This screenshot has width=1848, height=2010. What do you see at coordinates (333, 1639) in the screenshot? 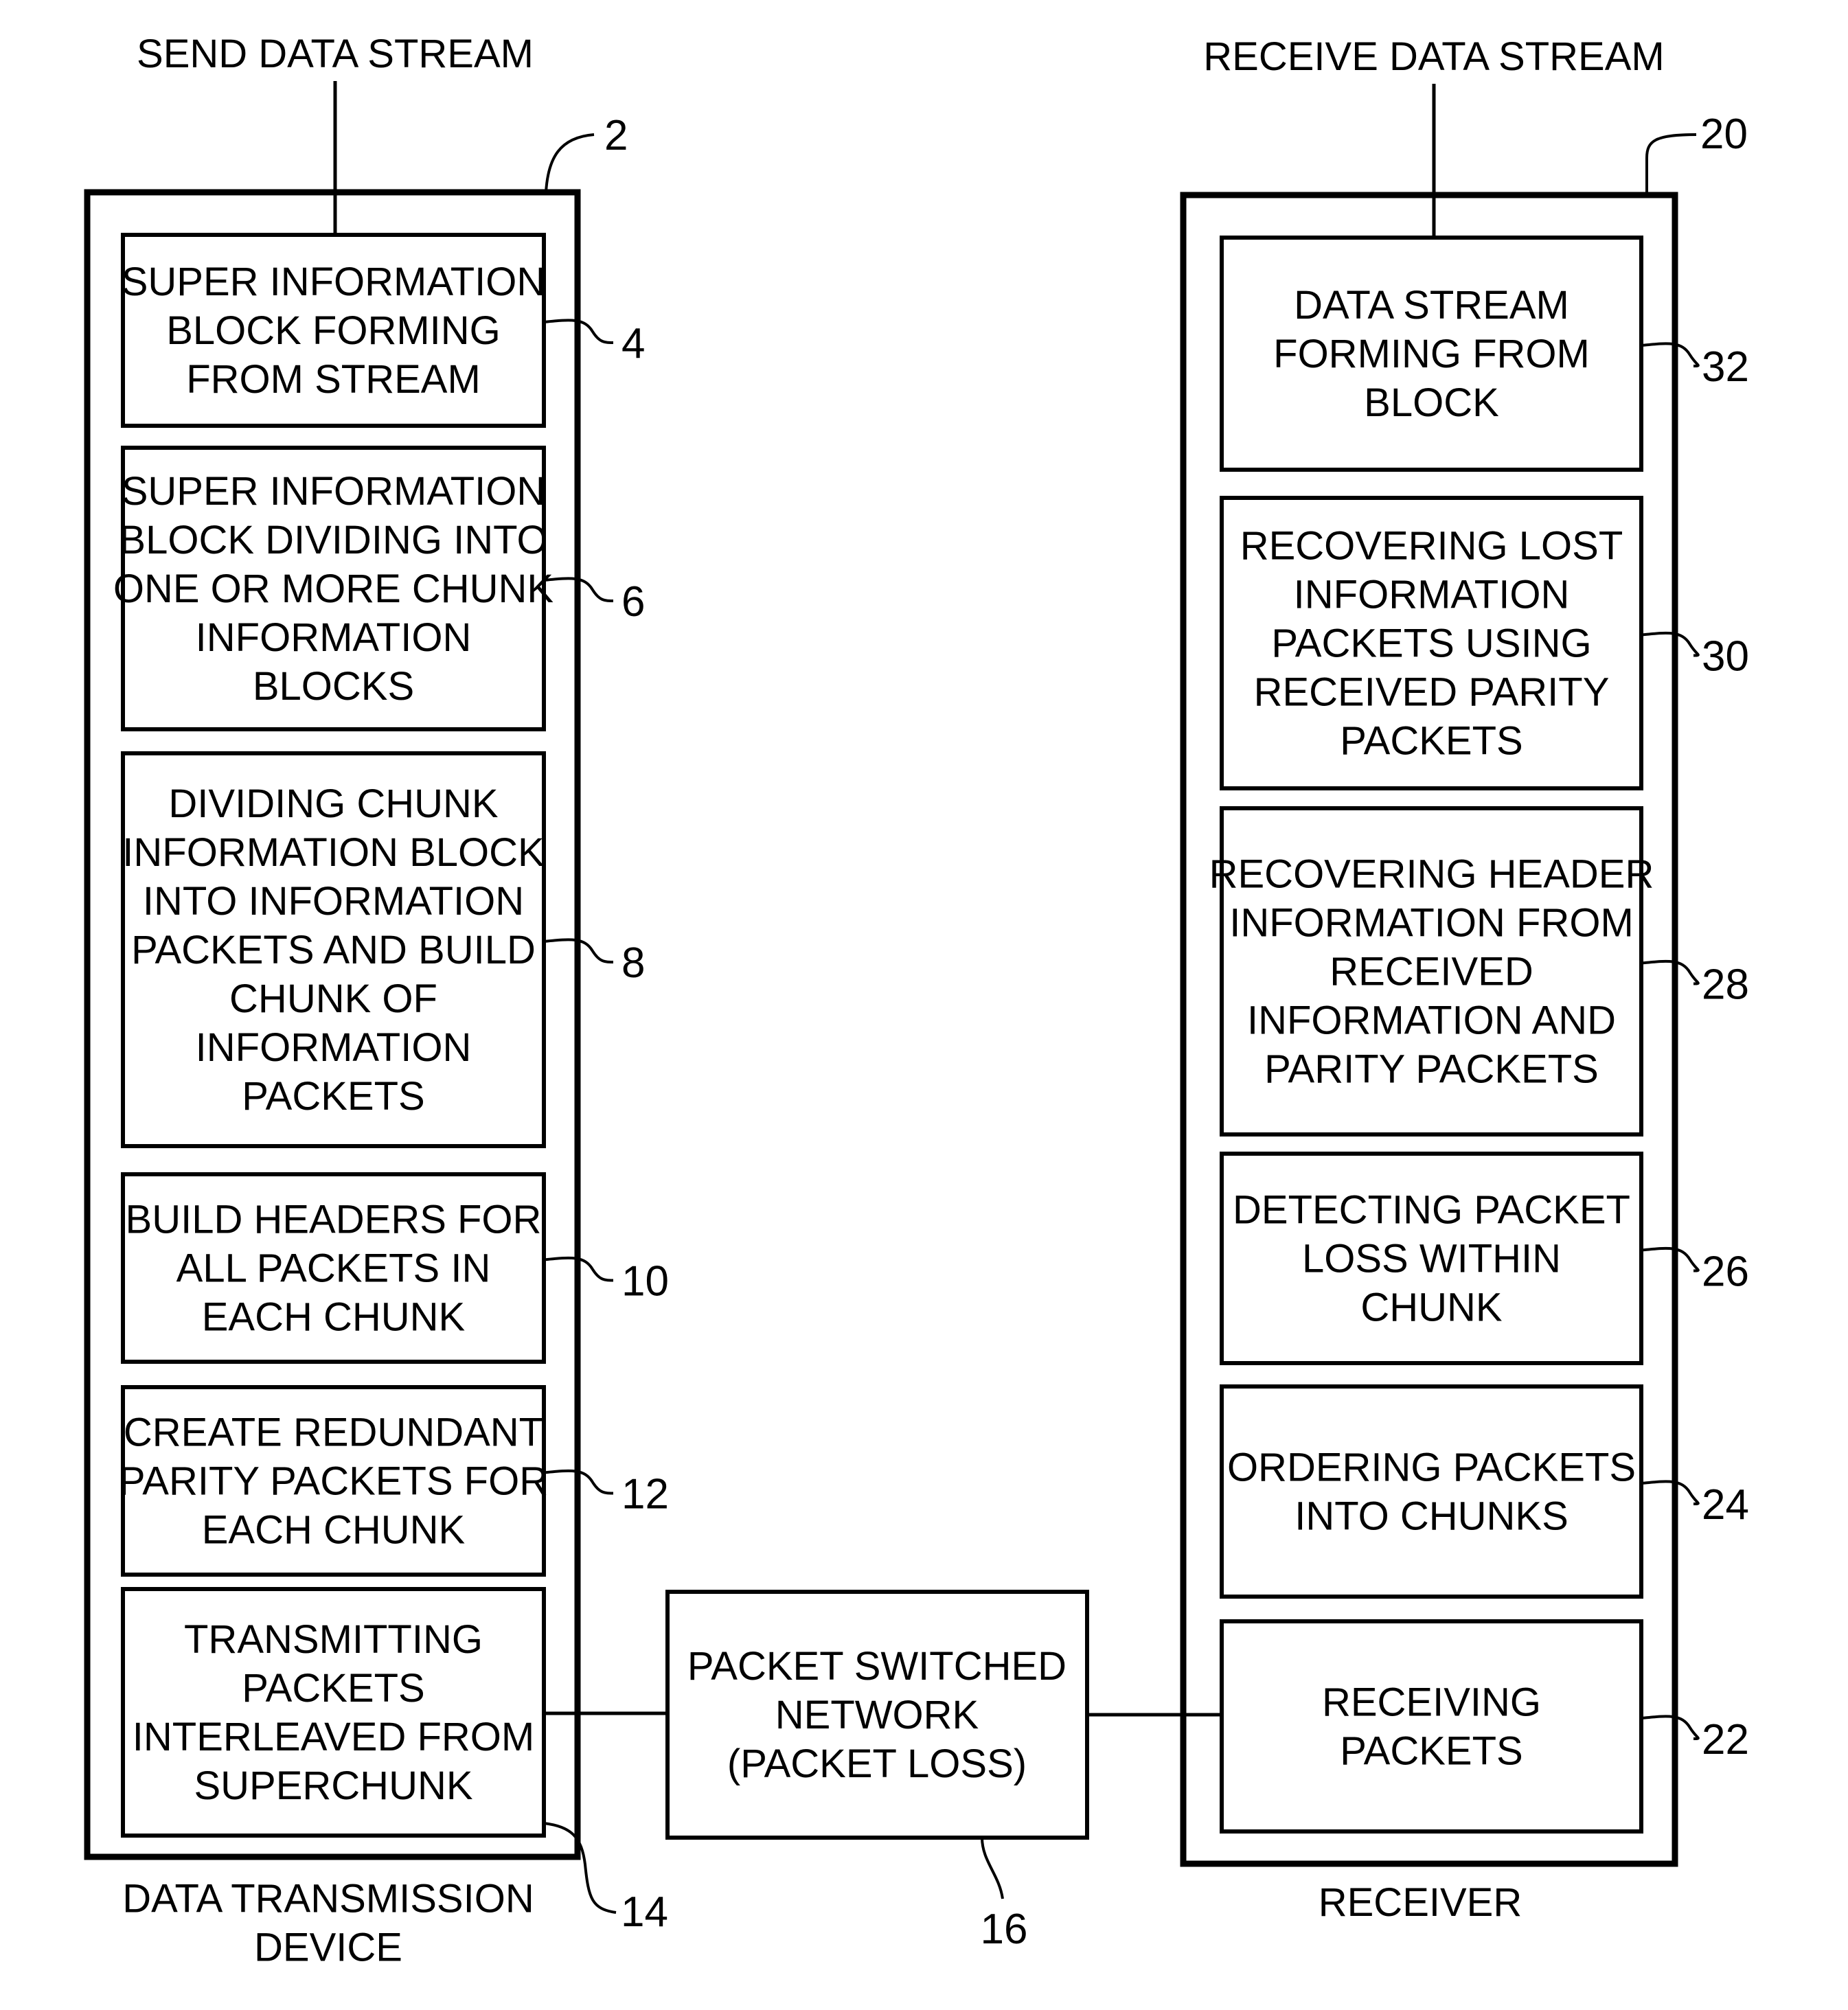
I see `sender-step-text-line: TRANSMITTING` at bounding box center [333, 1639].